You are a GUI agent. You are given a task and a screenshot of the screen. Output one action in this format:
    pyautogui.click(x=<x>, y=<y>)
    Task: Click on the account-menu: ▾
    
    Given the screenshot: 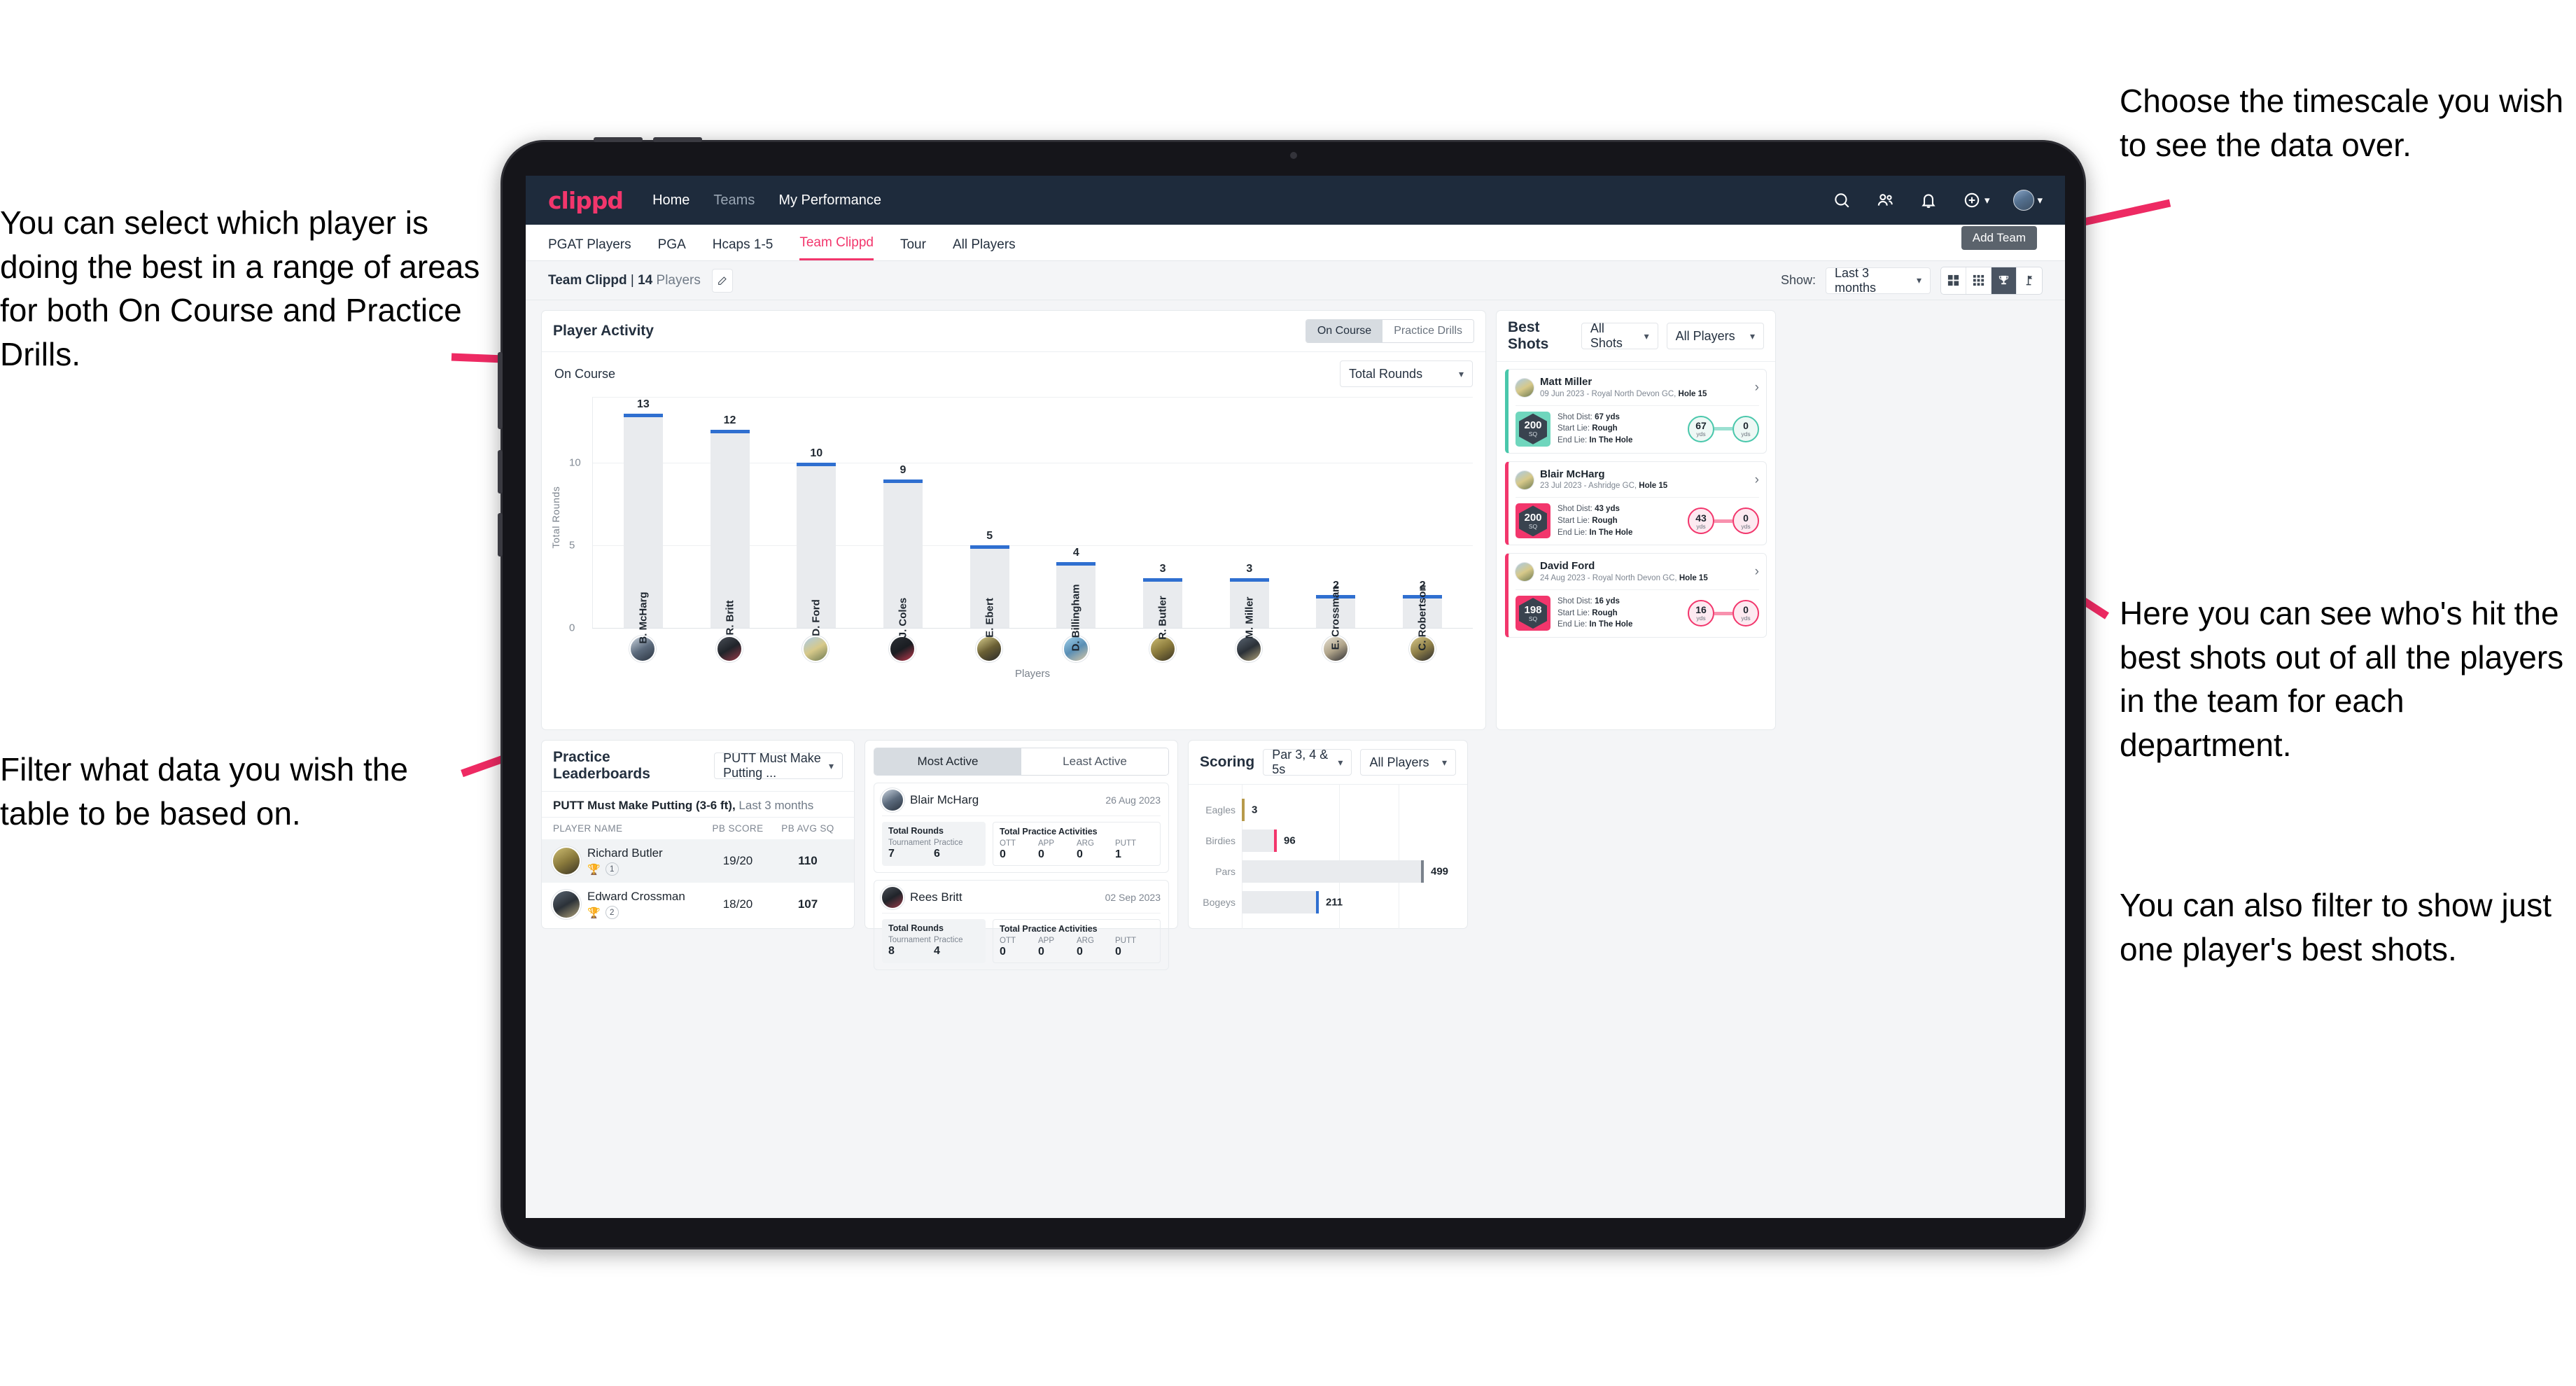 What is the action you would take?
    pyautogui.click(x=2028, y=200)
    